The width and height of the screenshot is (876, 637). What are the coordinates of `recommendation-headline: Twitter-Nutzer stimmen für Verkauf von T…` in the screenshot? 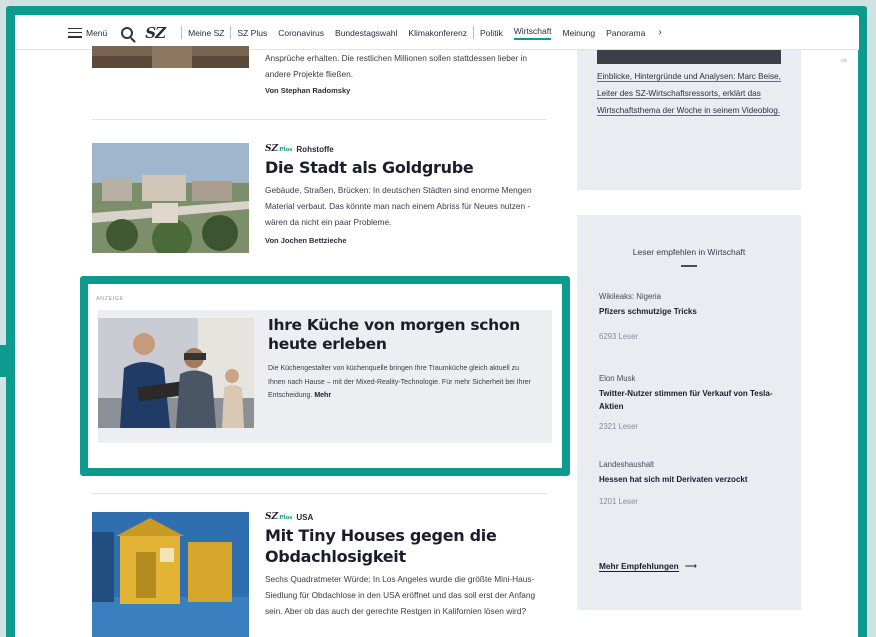 It's located at (694, 400).